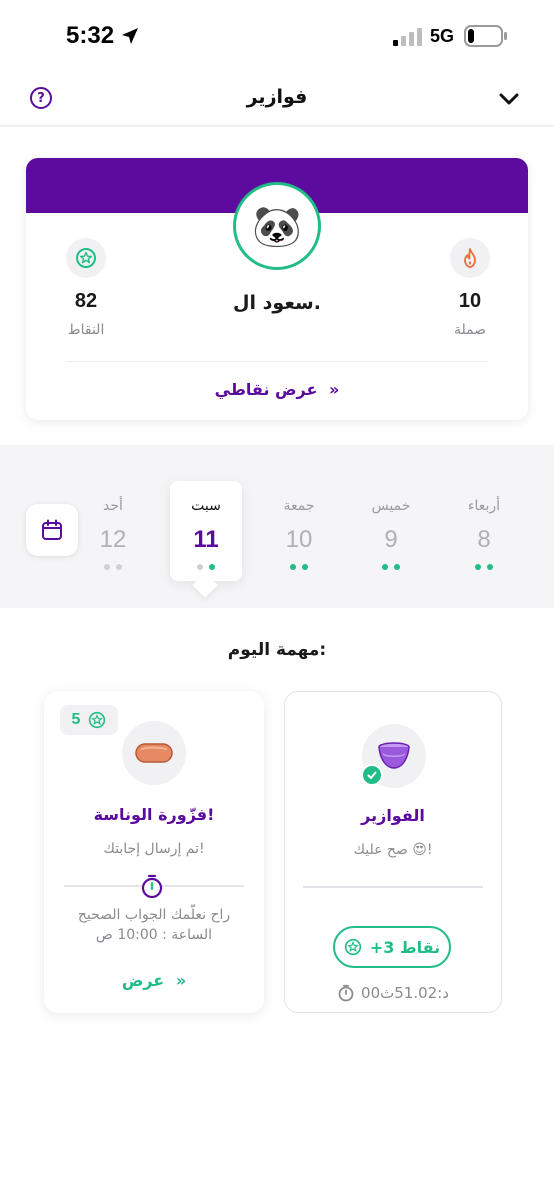 This screenshot has height=1200, width=554. What do you see at coordinates (484, 506) in the screenshot?
I see `day-name: أربعاء` at bounding box center [484, 506].